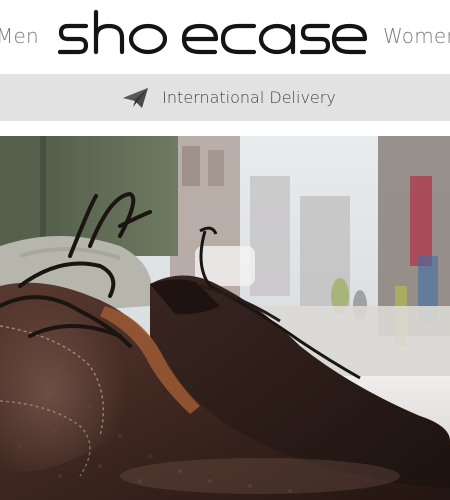 Image resolution: width=450 pixels, height=500 pixels. What do you see at coordinates (249, 97) in the screenshot?
I see `delivery-text: International Delivery` at bounding box center [249, 97].